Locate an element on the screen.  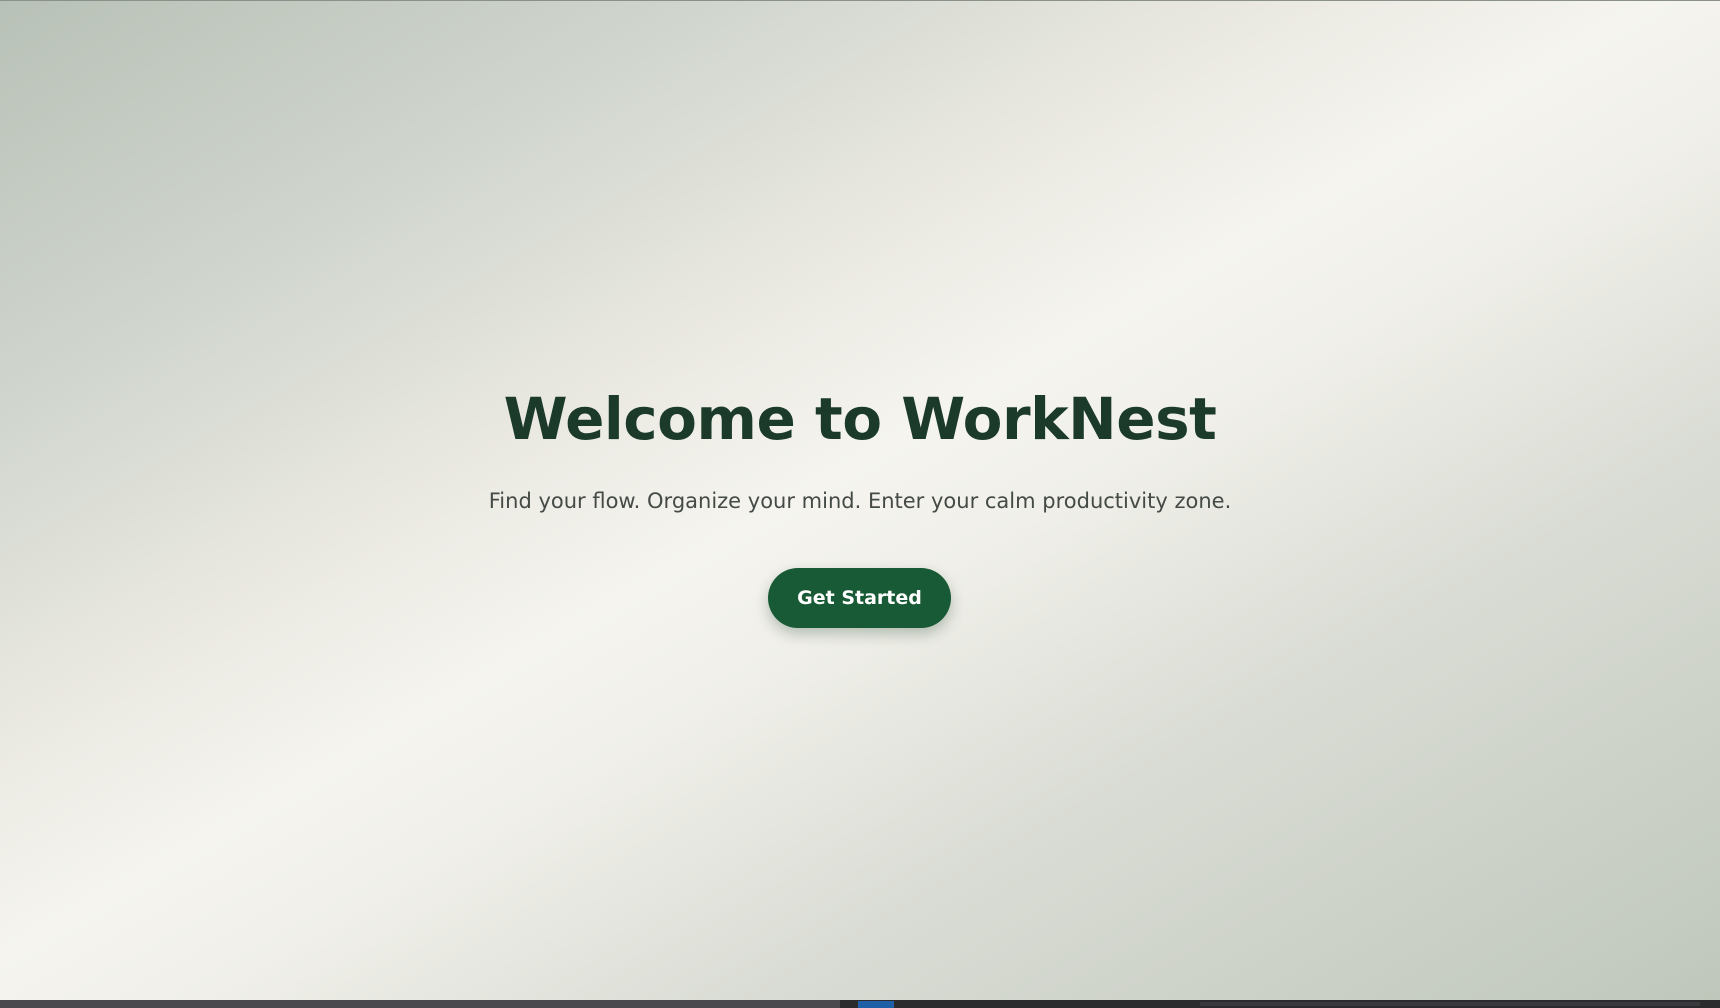
os-taskbar is located at coordinates (860, 1004).